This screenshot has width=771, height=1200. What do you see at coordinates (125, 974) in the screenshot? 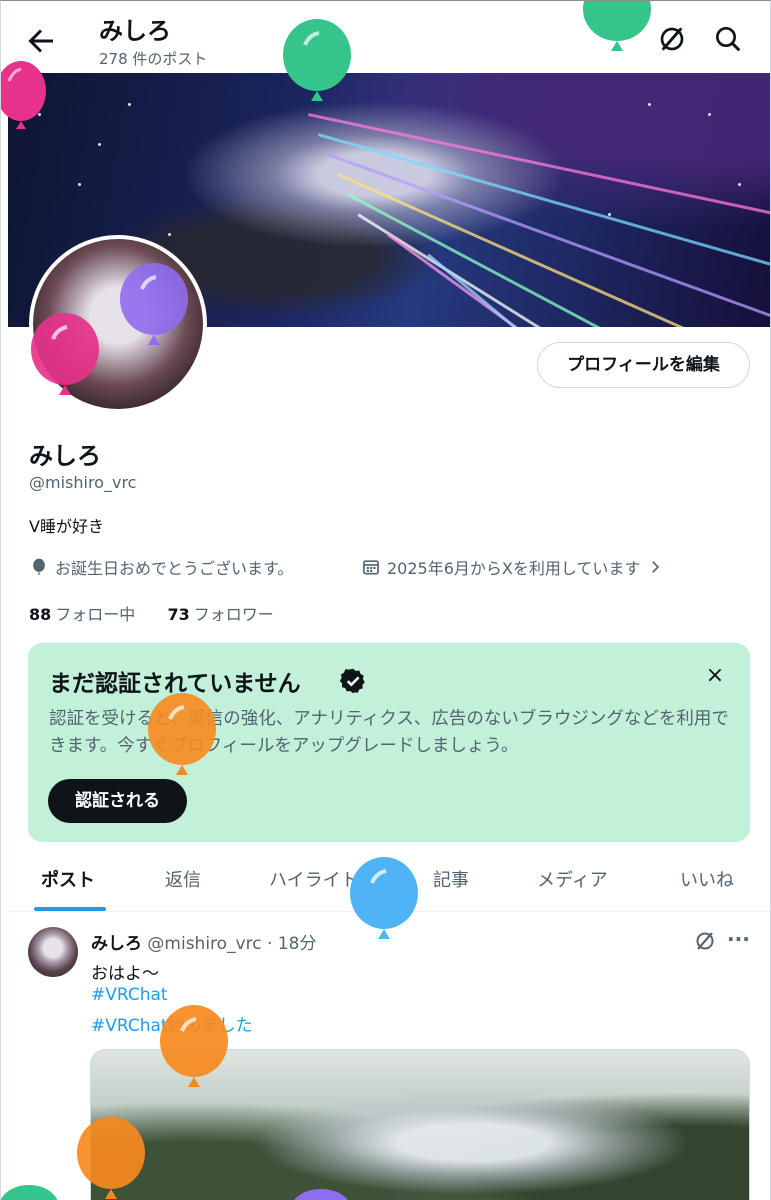
I see `post-text: おはよ〜` at bounding box center [125, 974].